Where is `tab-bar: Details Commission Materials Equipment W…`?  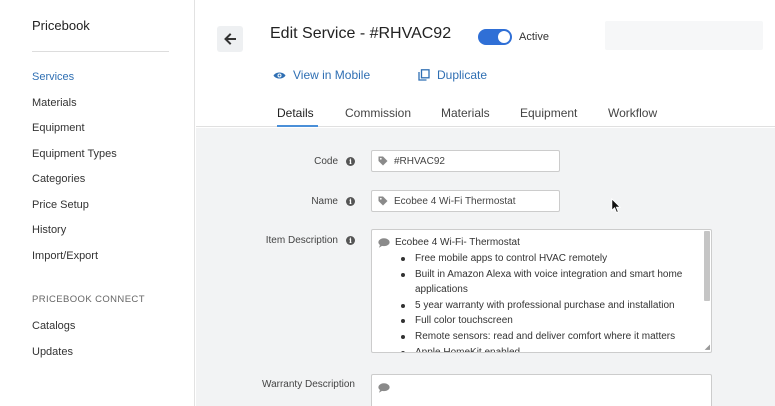
tab-bar: Details Commission Materials Equipment W… is located at coordinates (485, 113).